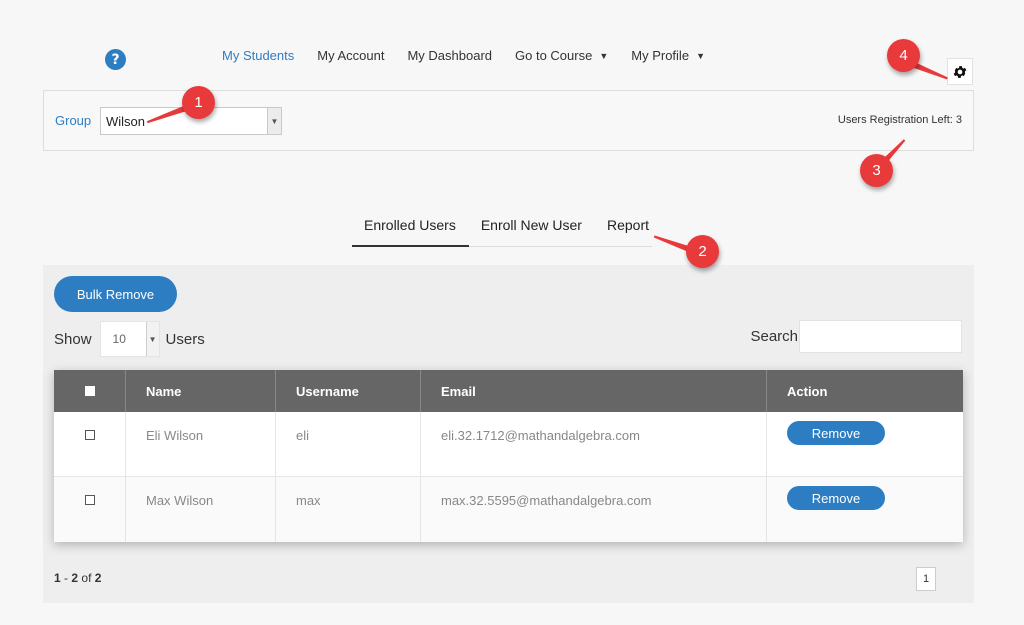 The width and height of the screenshot is (1024, 625). Describe the element at coordinates (594, 444) in the screenshot. I see `cell-email: eli.32.1712@mathandalgebra.com` at that location.